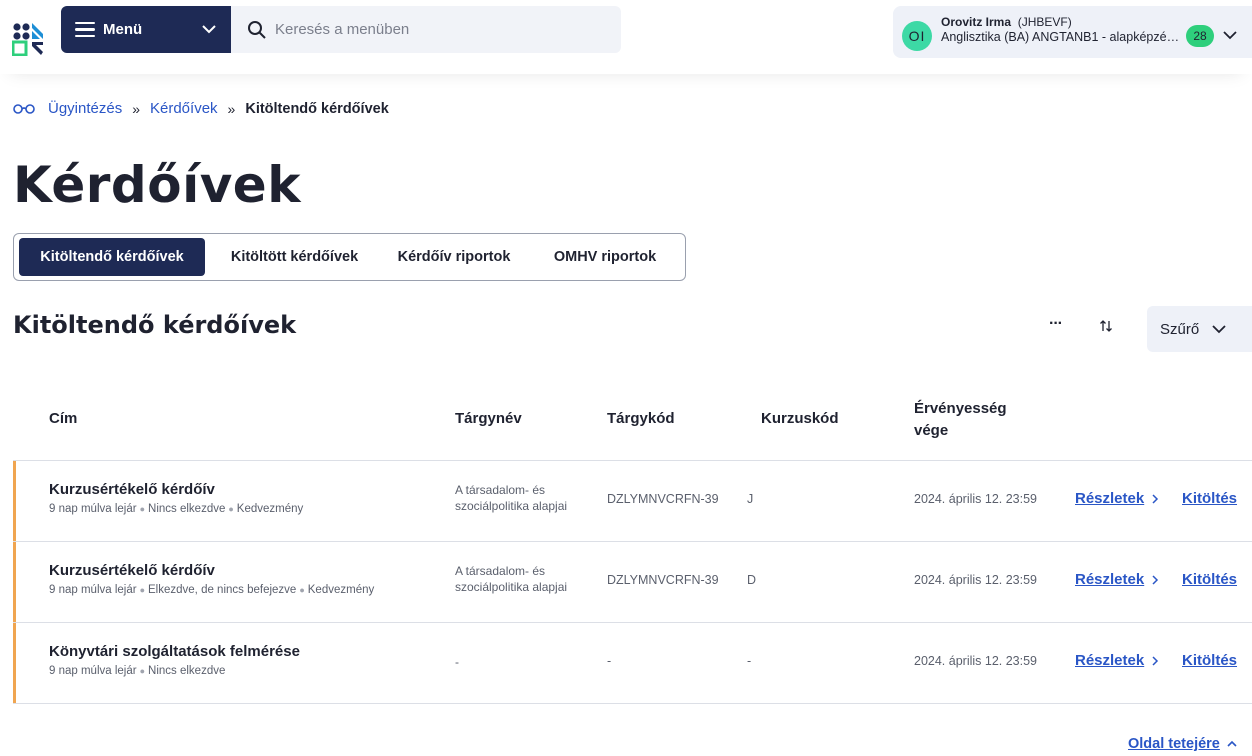  Describe the element at coordinates (1200, 36) in the screenshot. I see `notification-badge: 28` at that location.